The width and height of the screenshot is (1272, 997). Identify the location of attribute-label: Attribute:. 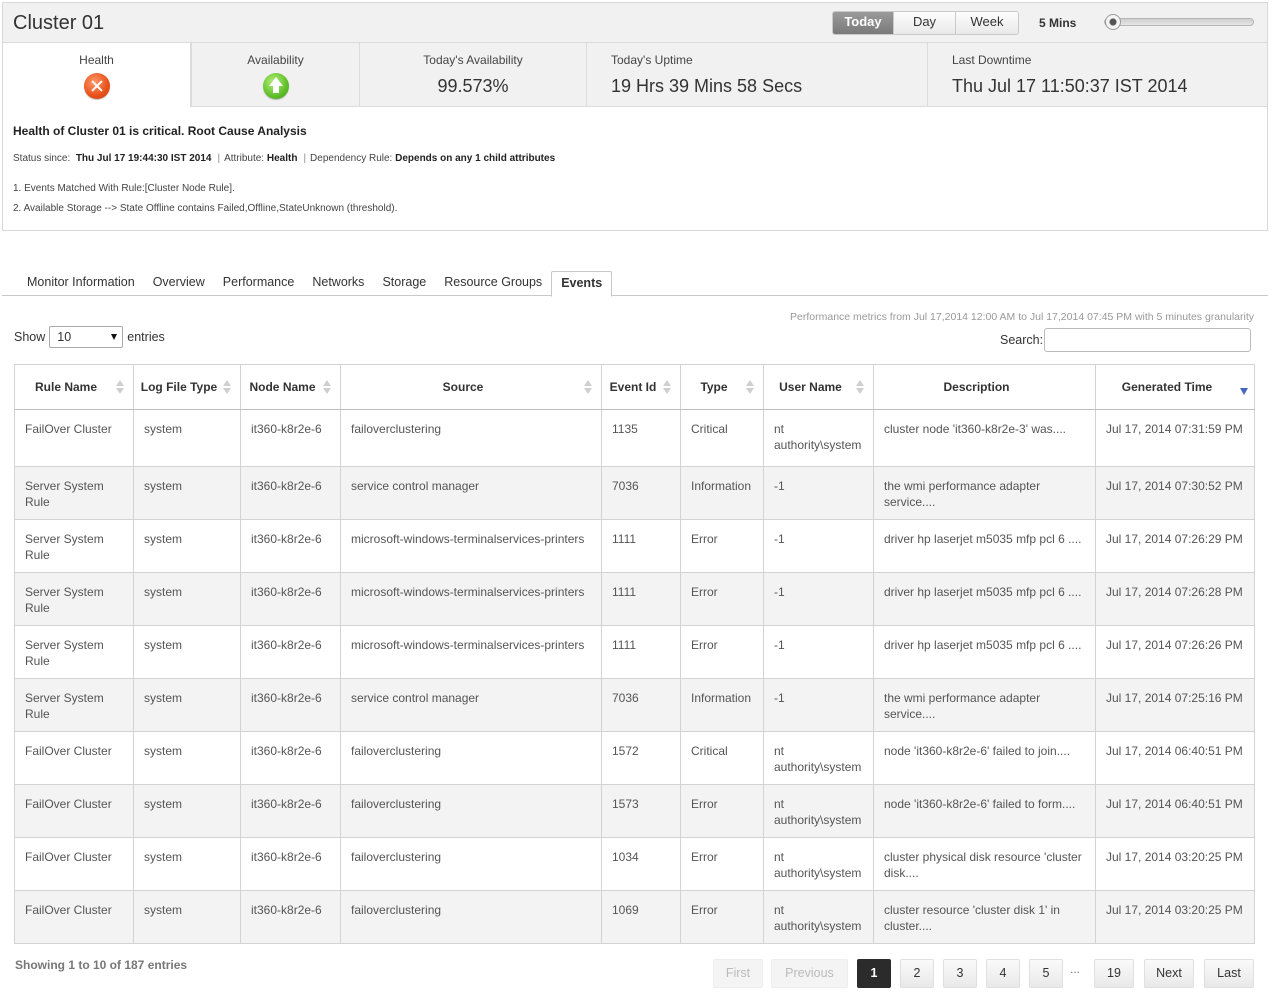
(244, 158).